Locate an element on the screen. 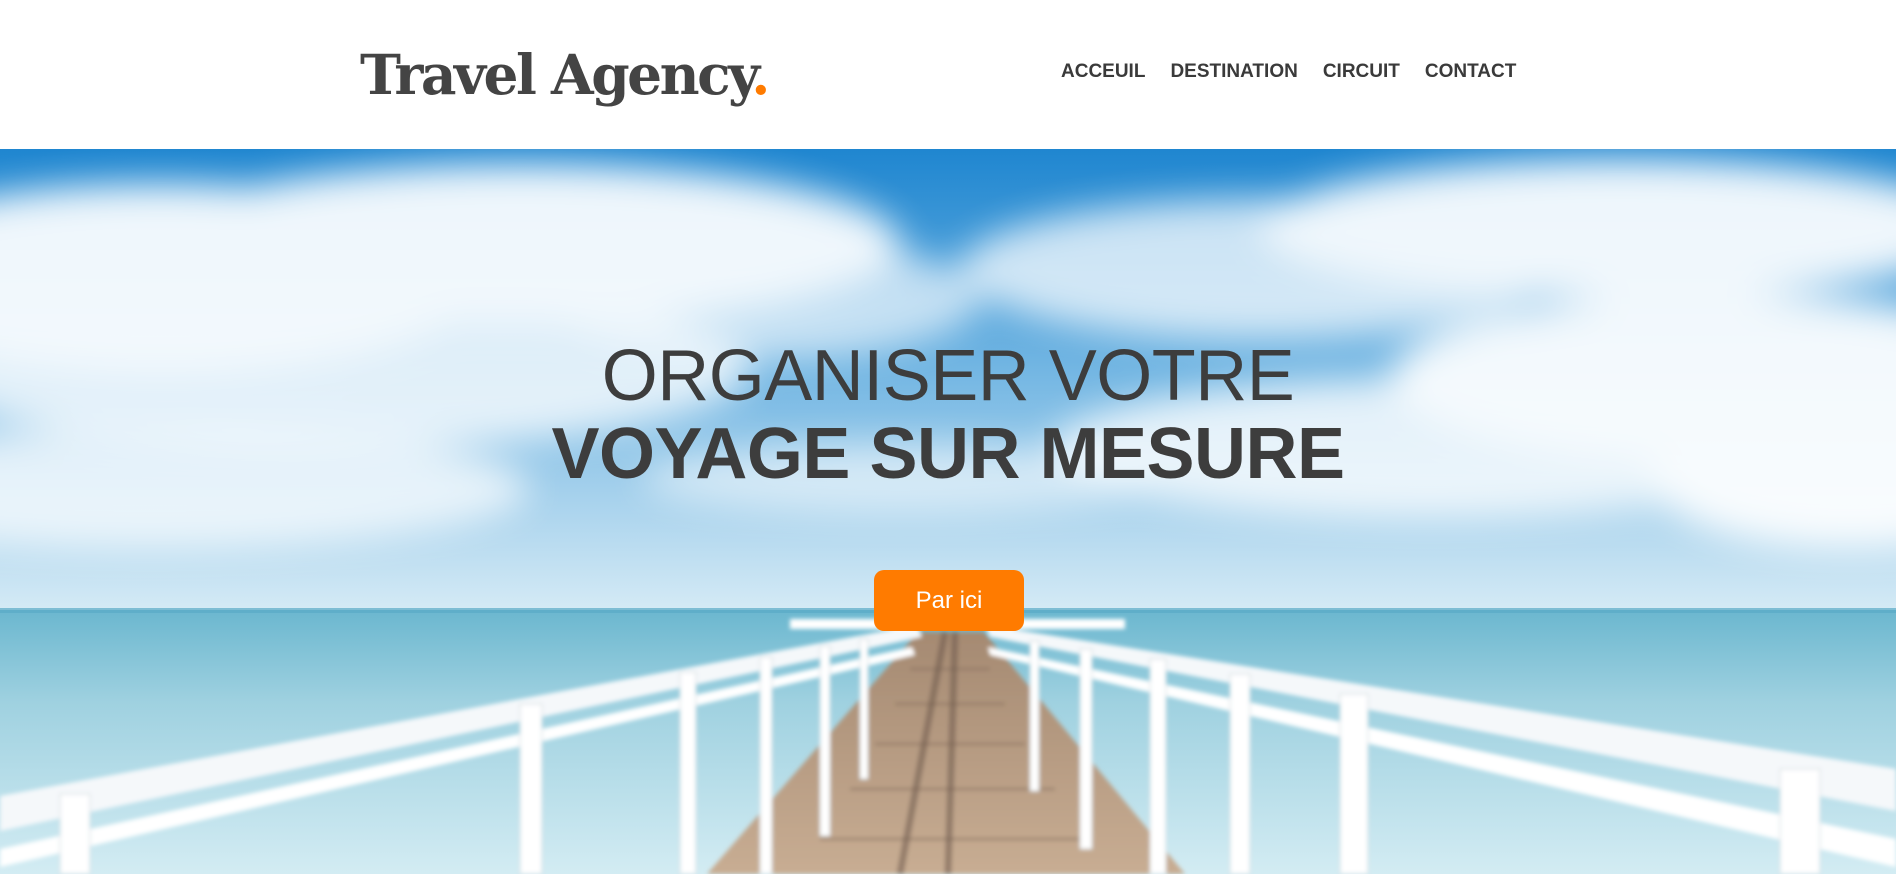 The width and height of the screenshot is (1896, 874). nav-link-circuit: CIRCUIT is located at coordinates (1361, 72).